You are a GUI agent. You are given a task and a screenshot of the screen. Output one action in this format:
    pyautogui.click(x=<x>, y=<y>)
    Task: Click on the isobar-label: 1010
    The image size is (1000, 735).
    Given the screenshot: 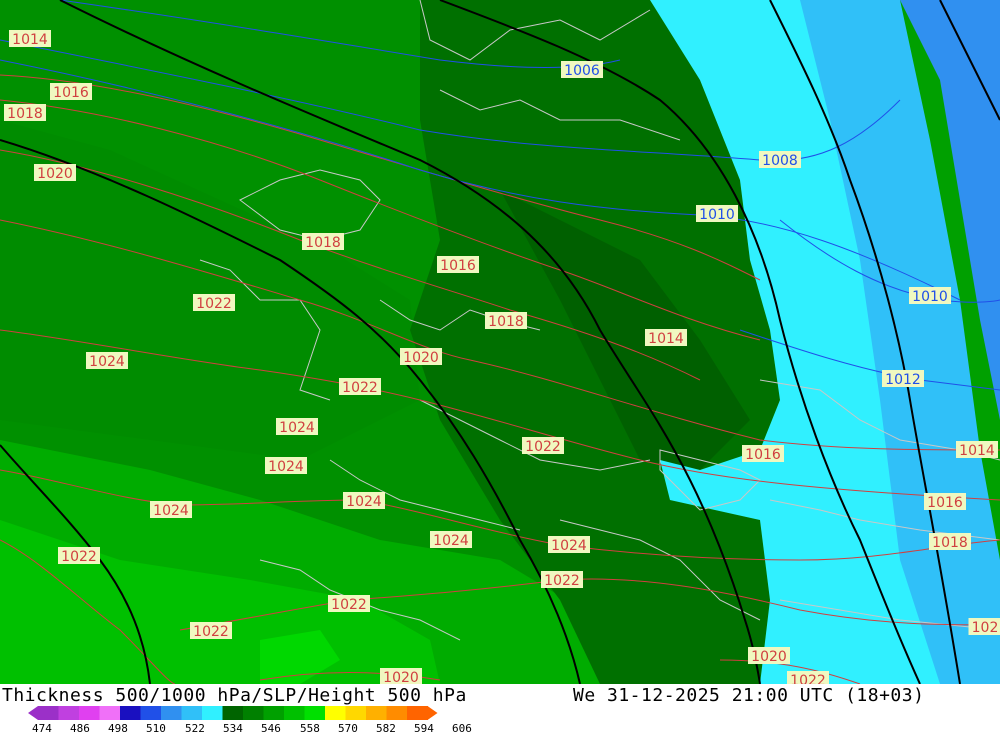 What is the action you would take?
    pyautogui.click(x=930, y=296)
    